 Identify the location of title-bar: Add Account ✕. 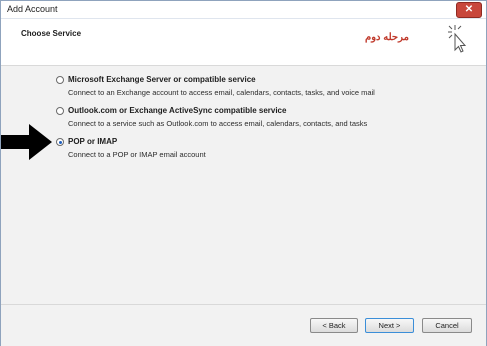
(243, 10).